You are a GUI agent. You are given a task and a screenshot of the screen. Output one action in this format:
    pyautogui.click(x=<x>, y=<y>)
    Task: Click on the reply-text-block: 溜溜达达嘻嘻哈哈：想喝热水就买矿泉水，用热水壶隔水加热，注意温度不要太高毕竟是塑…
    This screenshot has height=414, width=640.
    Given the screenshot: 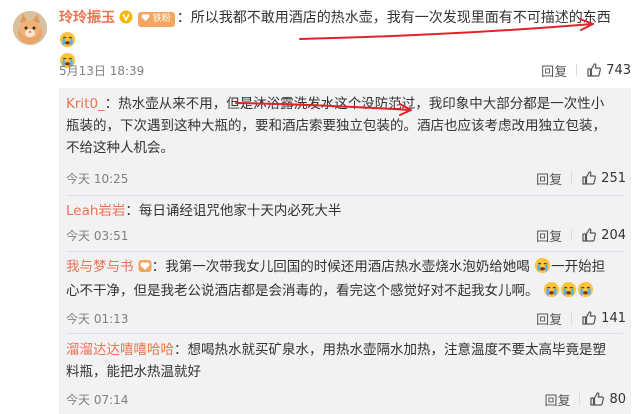 What is the action you would take?
    pyautogui.click(x=338, y=361)
    